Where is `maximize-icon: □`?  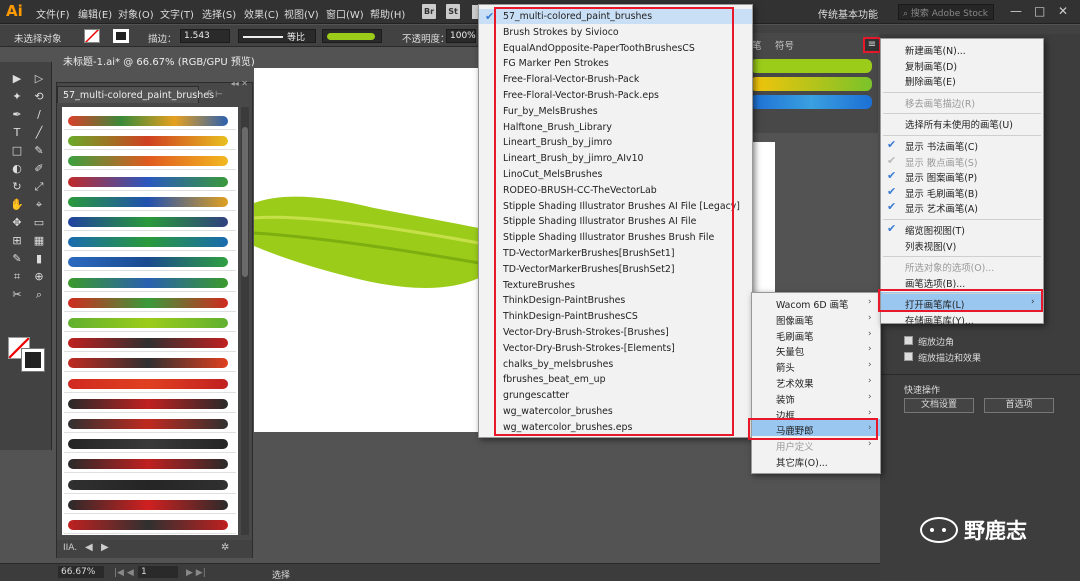
maximize-icon: □ is located at coordinates (1039, 11).